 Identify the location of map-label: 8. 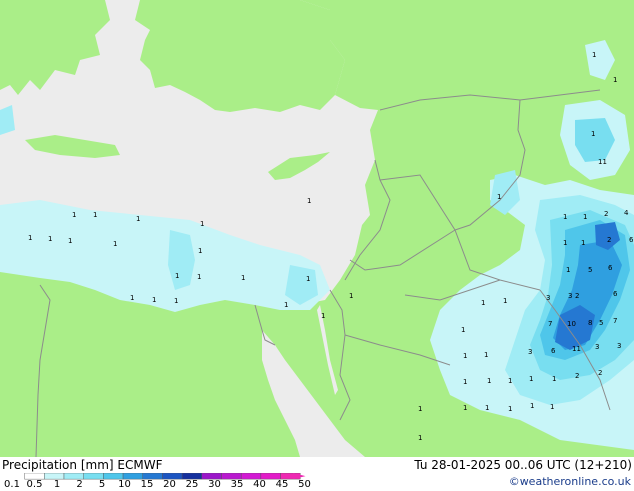
(590, 323).